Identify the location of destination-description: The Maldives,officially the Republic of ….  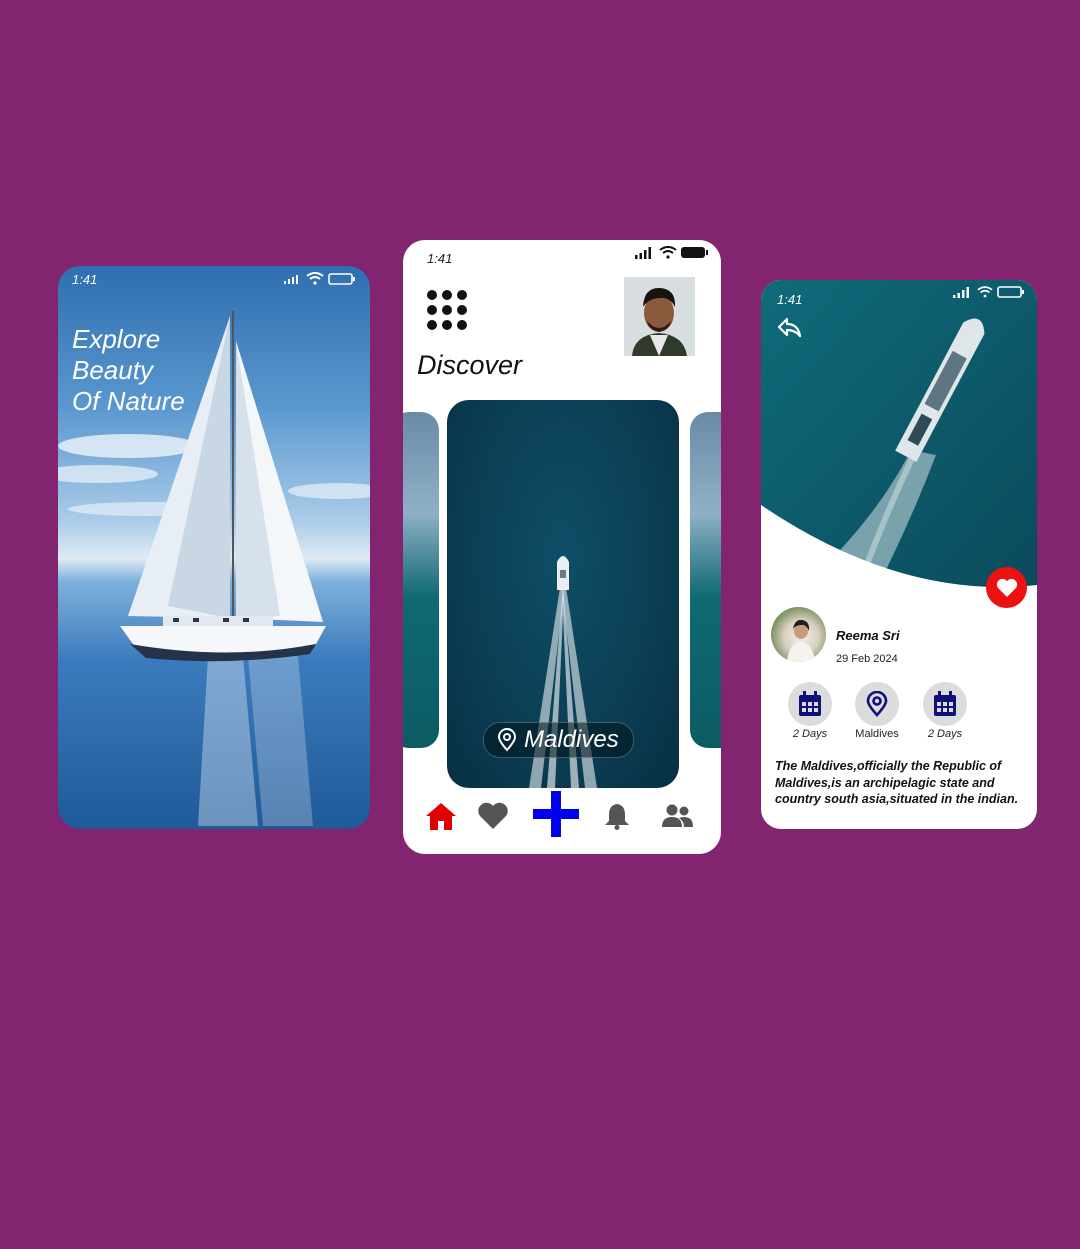
(897, 782).